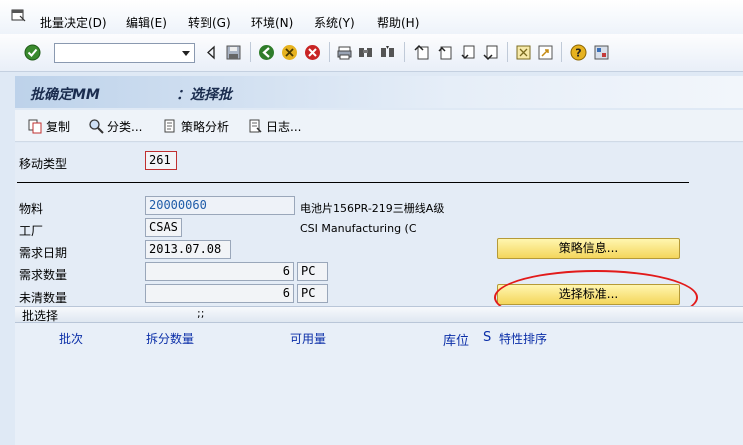 This screenshot has width=743, height=445. I want to click on column-header-available-quantity: 可用量, so click(308, 338).